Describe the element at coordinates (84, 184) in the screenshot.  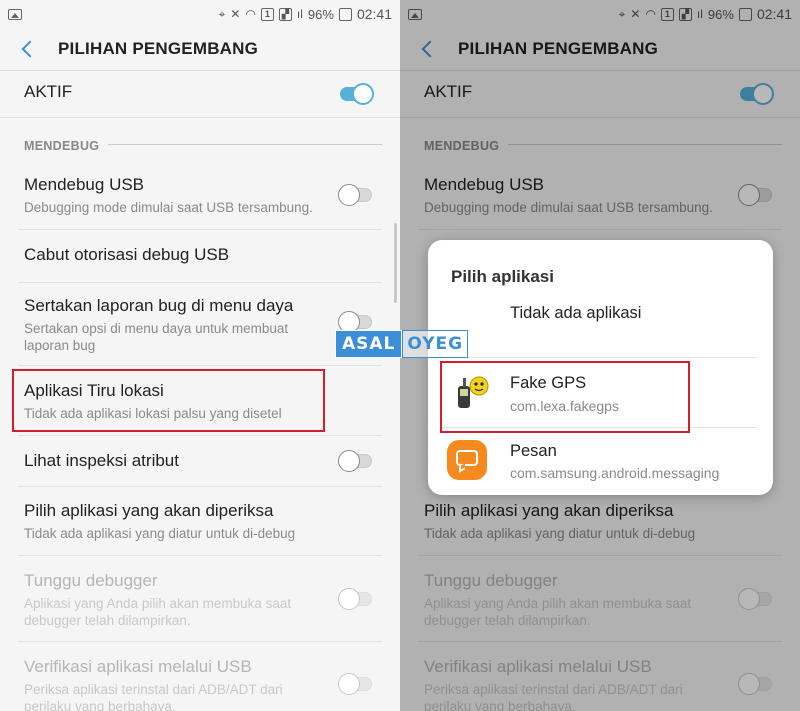
I see `setting-title: Mendebug USB` at that location.